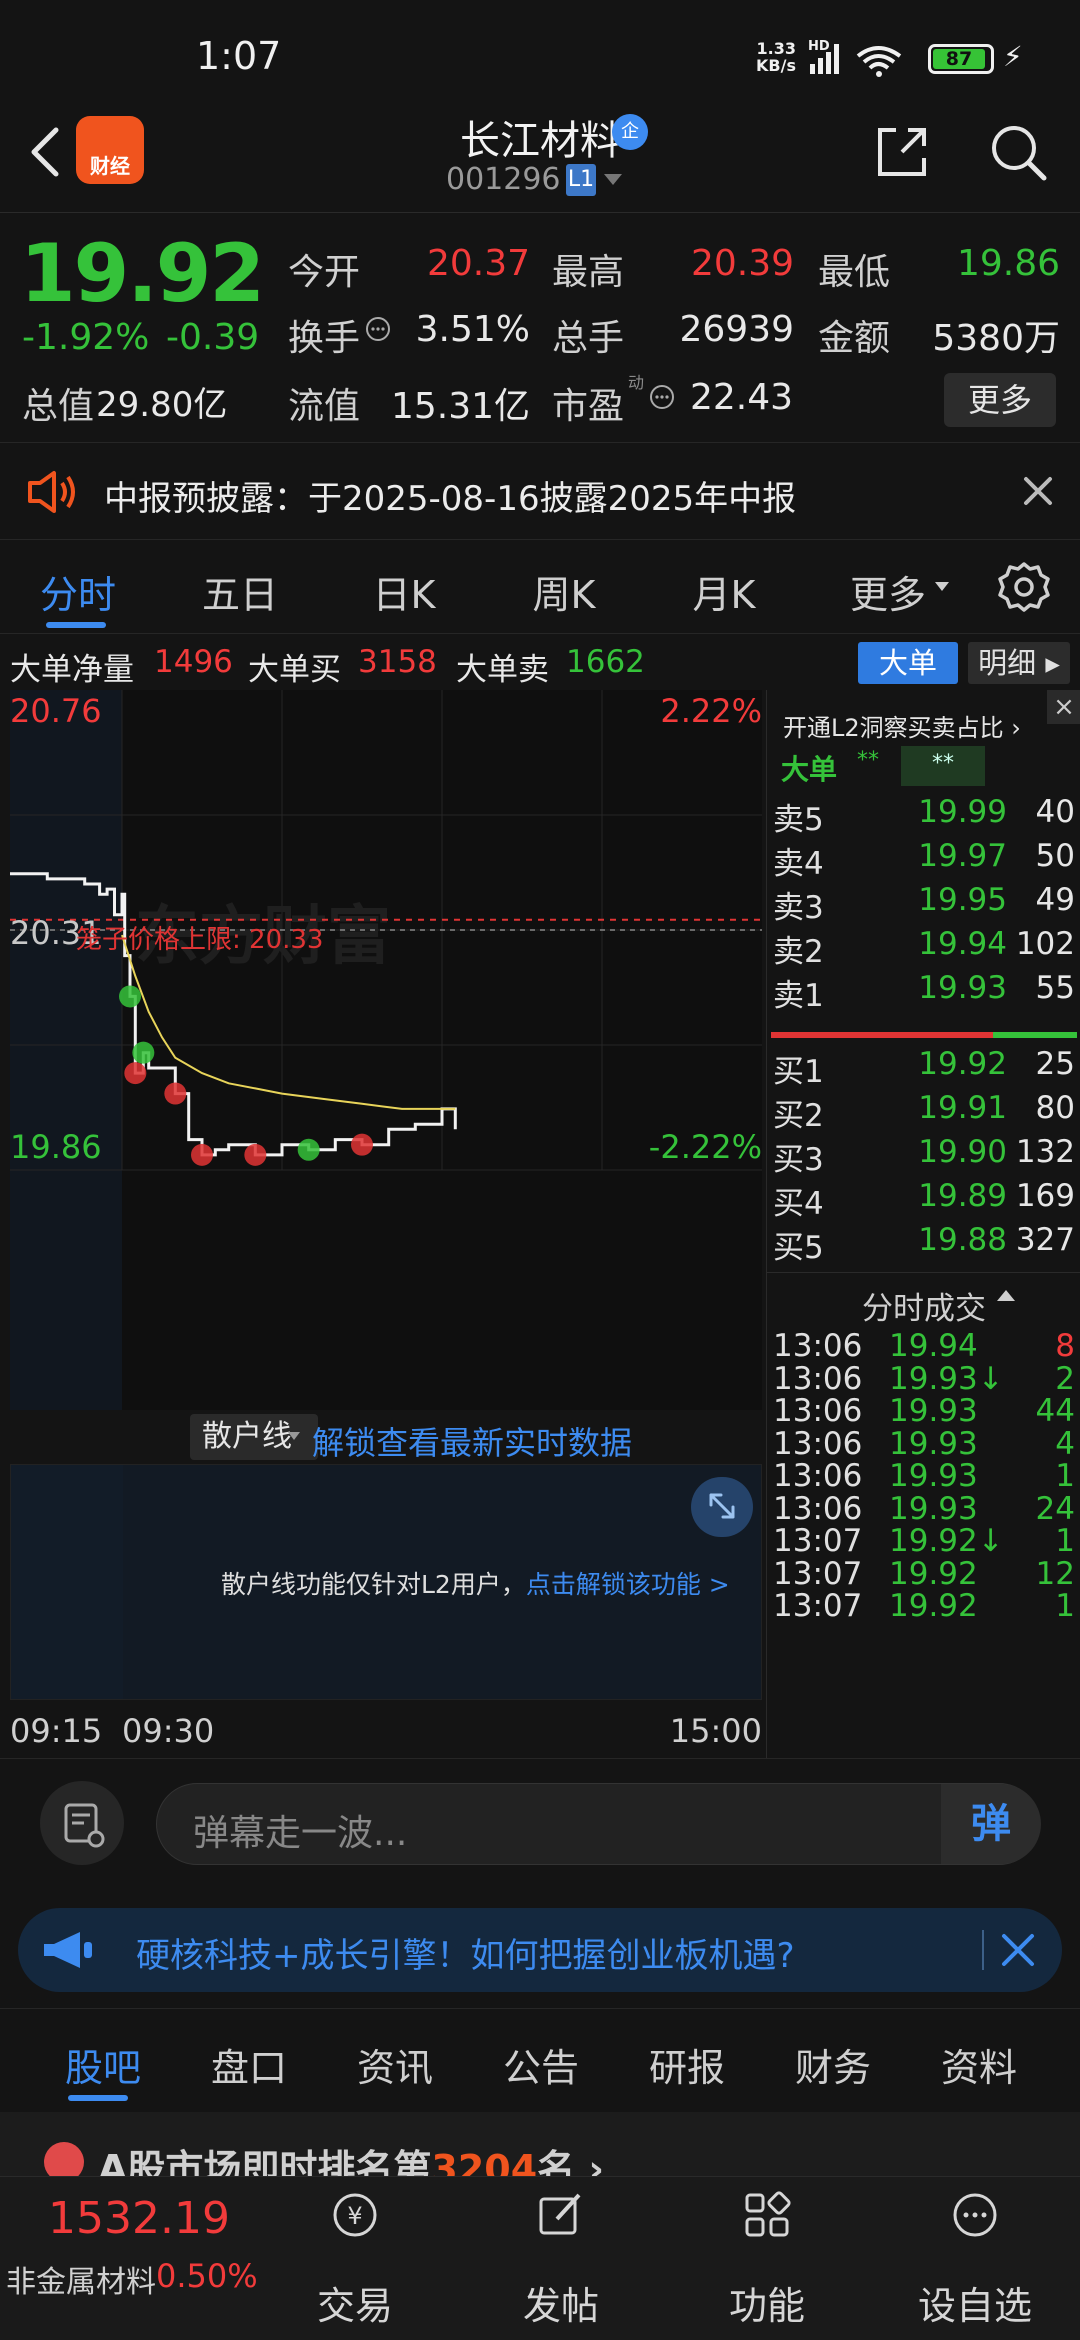 The height and width of the screenshot is (2340, 1080). I want to click on bid-row: 买1 19.92 25, so click(923, 1068).